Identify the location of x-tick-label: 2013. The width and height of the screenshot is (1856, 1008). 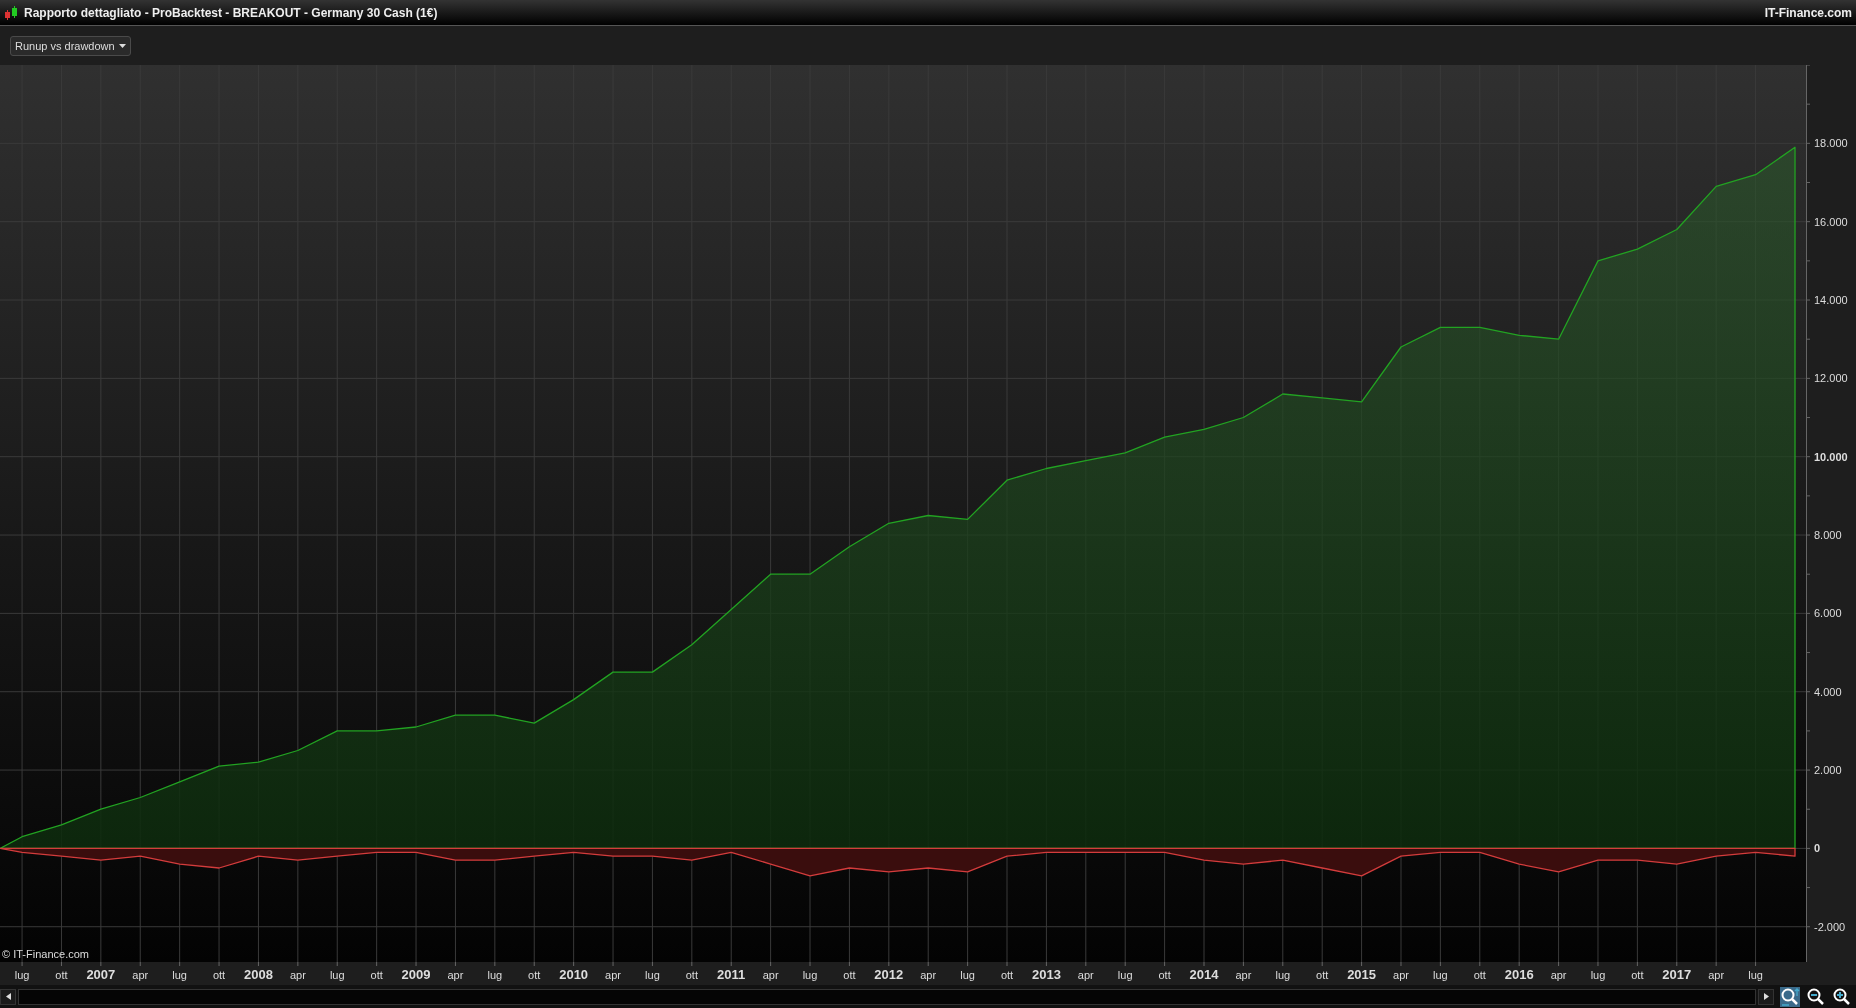
(1046, 974).